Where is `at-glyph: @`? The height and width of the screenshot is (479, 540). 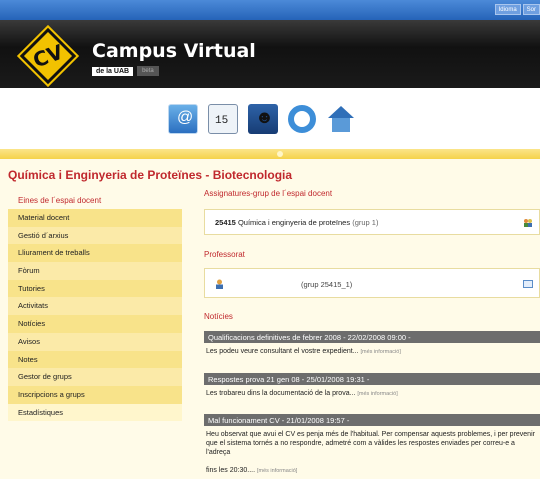 at-glyph: @ is located at coordinates (185, 117).